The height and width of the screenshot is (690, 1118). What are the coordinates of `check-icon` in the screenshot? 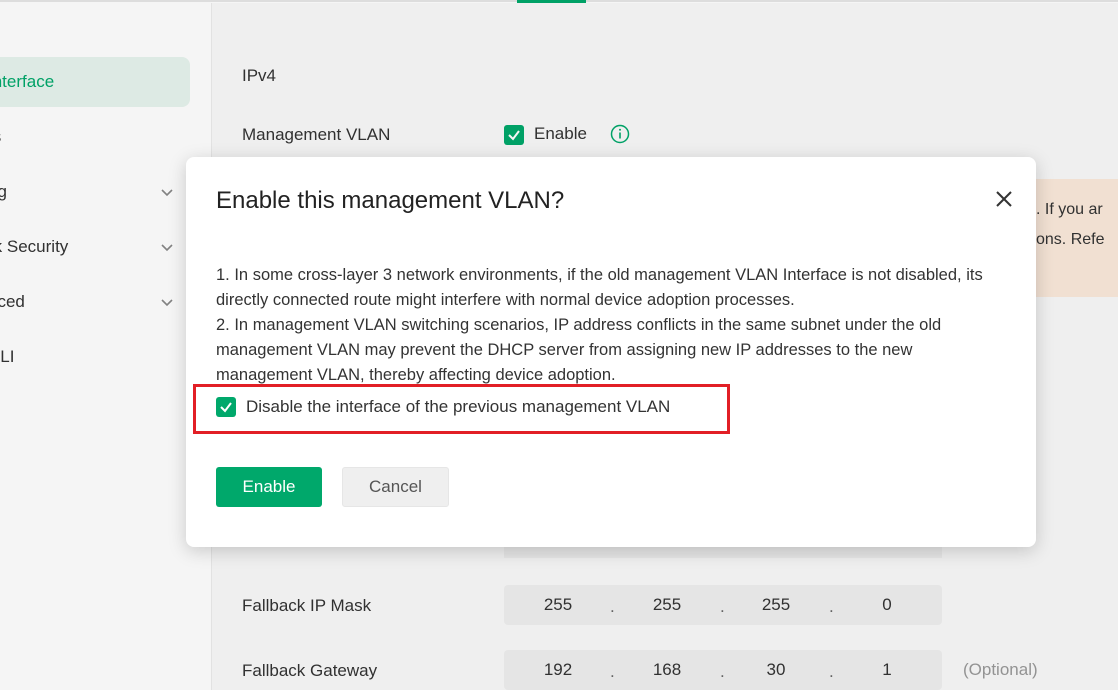 It's located at (226, 407).